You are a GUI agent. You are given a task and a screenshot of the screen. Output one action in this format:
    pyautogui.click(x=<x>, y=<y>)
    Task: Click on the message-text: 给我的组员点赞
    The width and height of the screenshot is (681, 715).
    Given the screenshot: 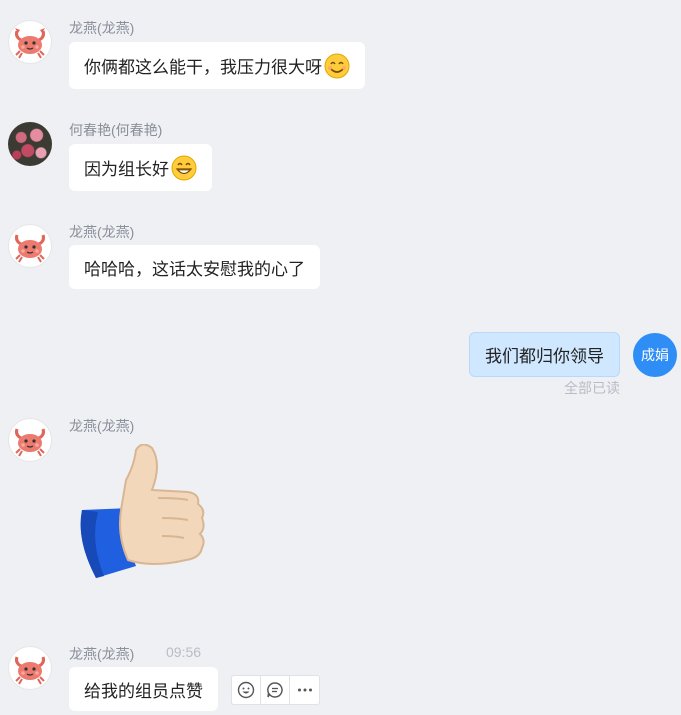 What is the action you would take?
    pyautogui.click(x=143, y=691)
    